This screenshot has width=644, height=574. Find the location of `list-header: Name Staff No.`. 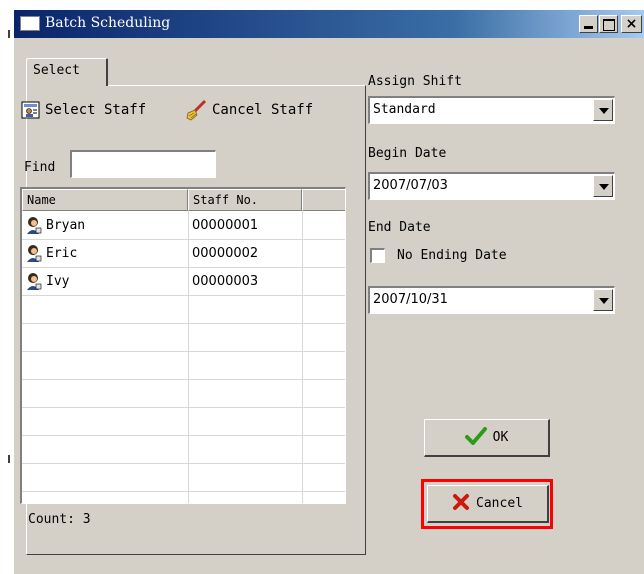

list-header: Name Staff No. is located at coordinates (183, 200).